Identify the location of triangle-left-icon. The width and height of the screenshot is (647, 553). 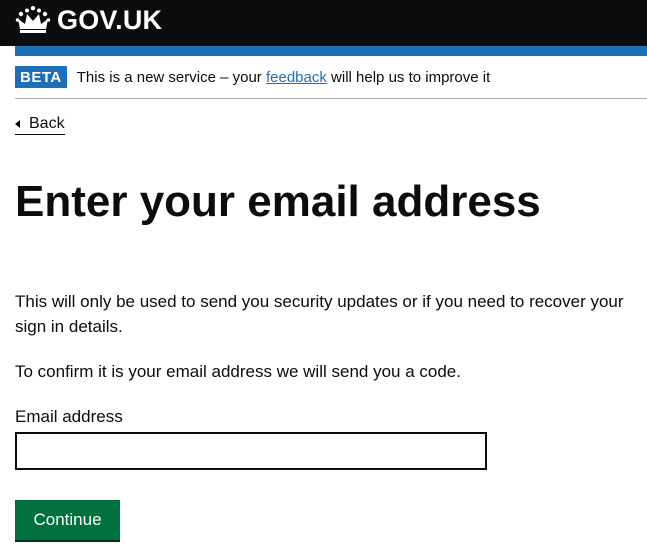
(17, 123).